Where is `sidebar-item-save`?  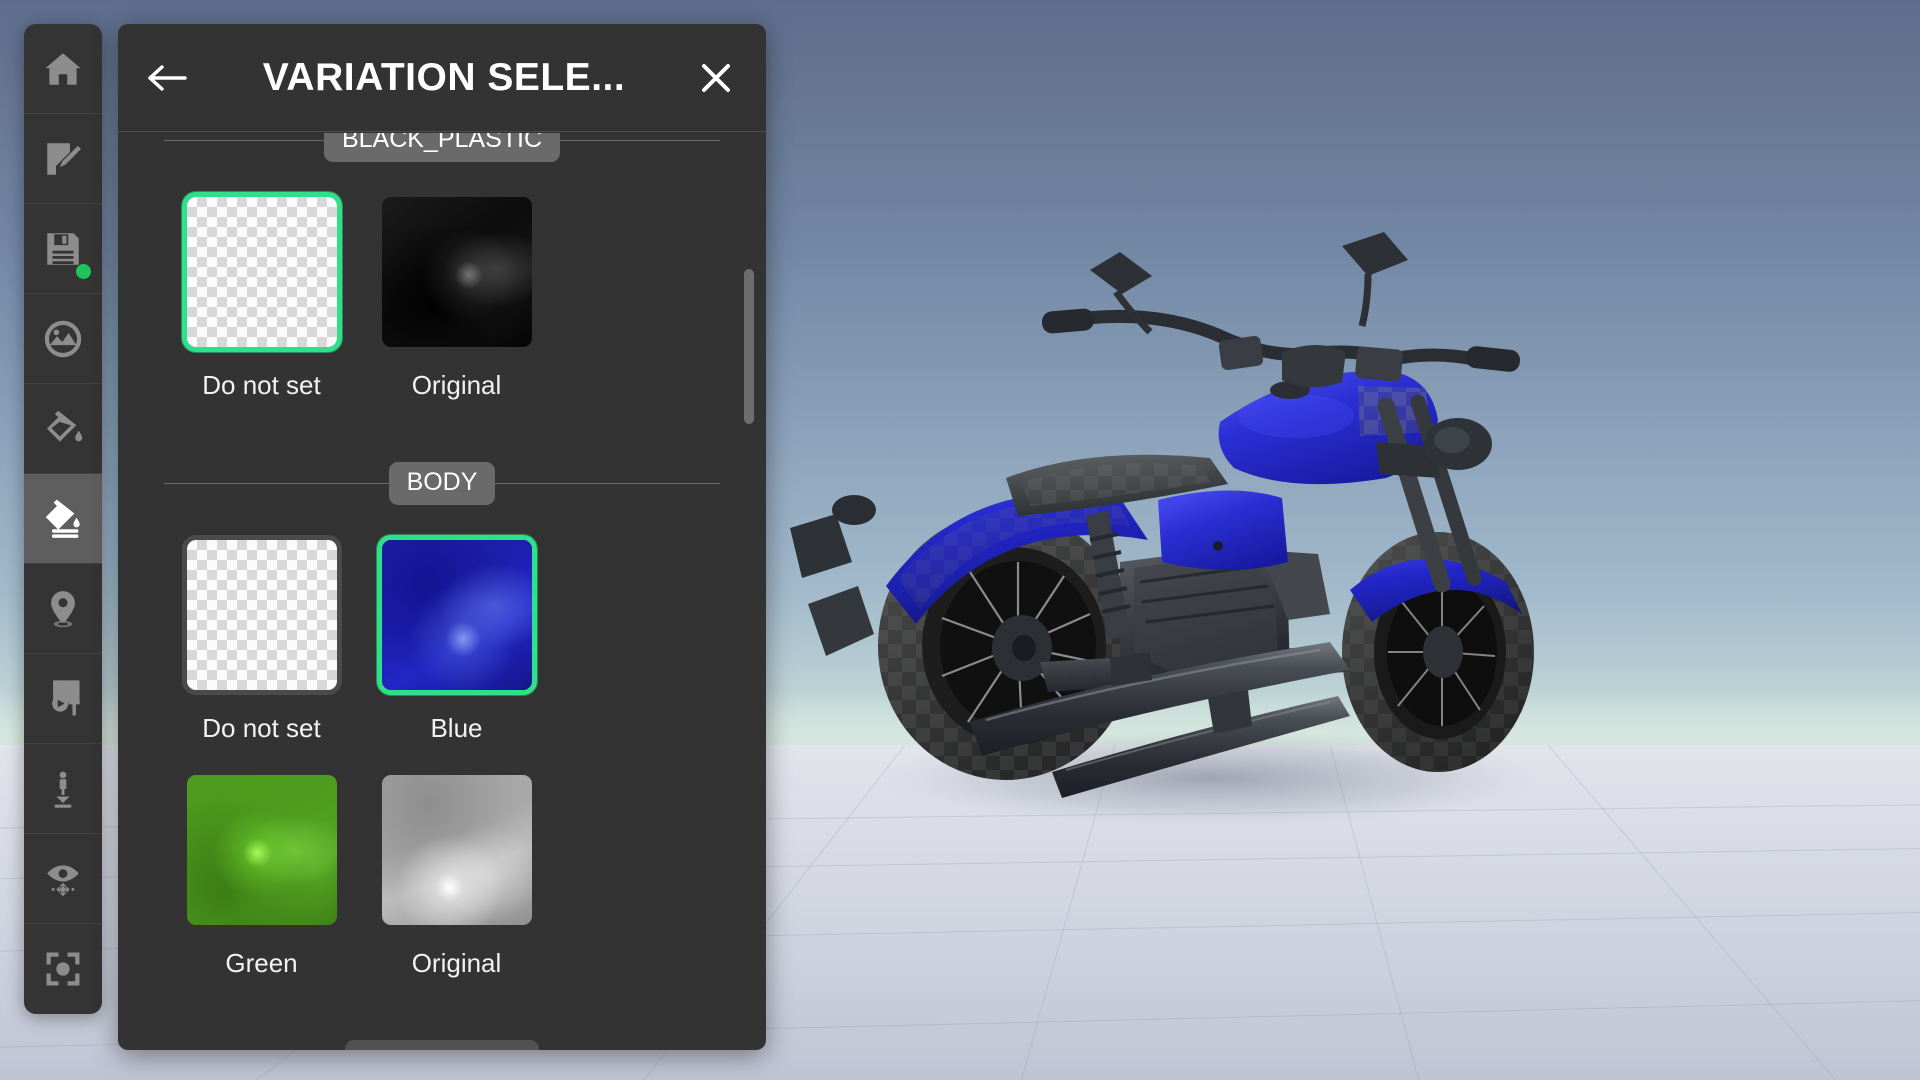 sidebar-item-save is located at coordinates (63, 249).